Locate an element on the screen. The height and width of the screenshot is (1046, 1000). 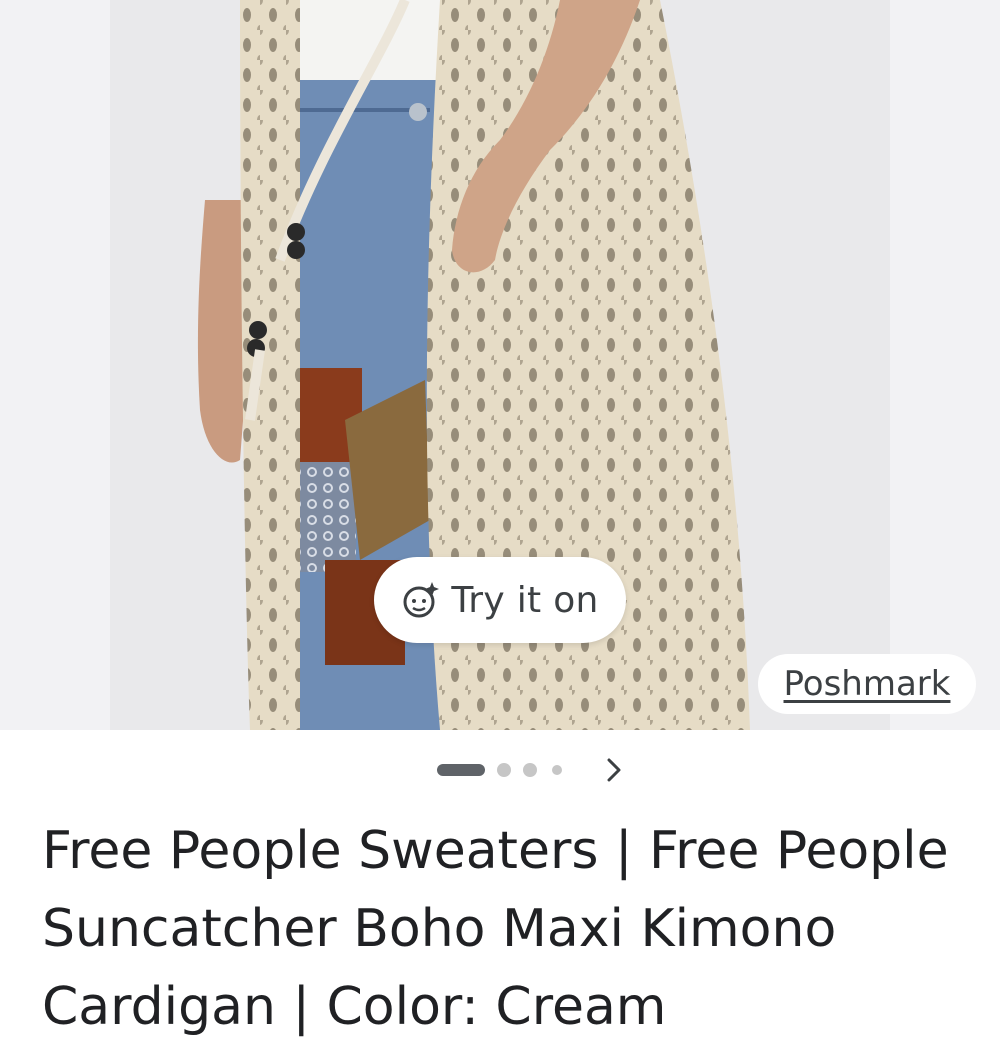
carousel-pagination is located at coordinates (500, 770).